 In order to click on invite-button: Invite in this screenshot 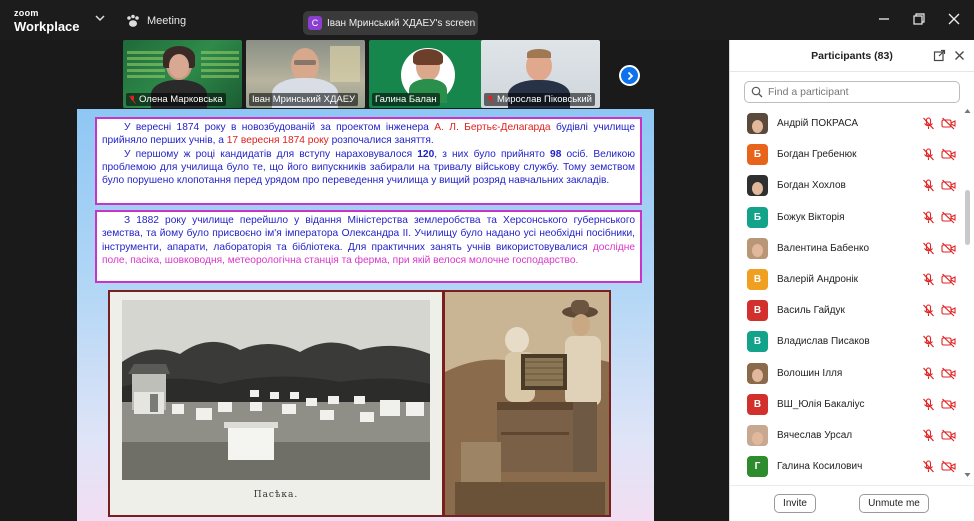, I will do `click(795, 503)`.